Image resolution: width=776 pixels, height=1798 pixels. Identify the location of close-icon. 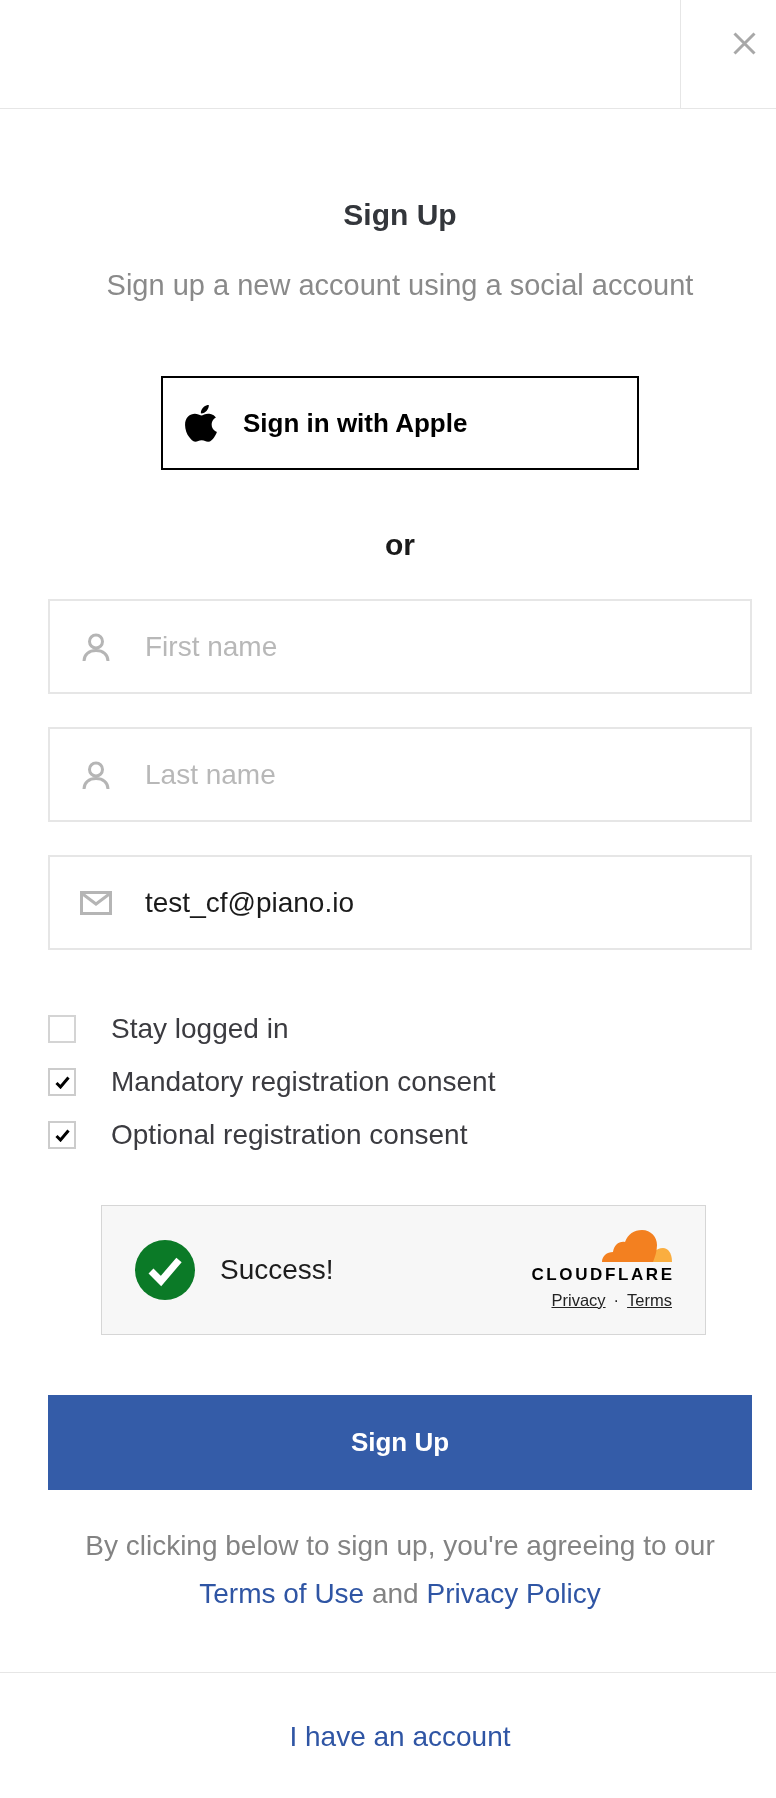
(744, 43).